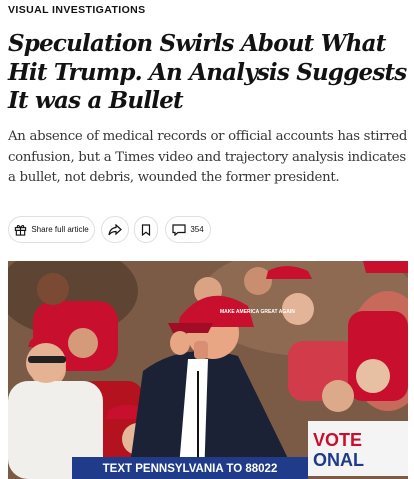  I want to click on sign-text-top: VOTE, so click(337, 440).